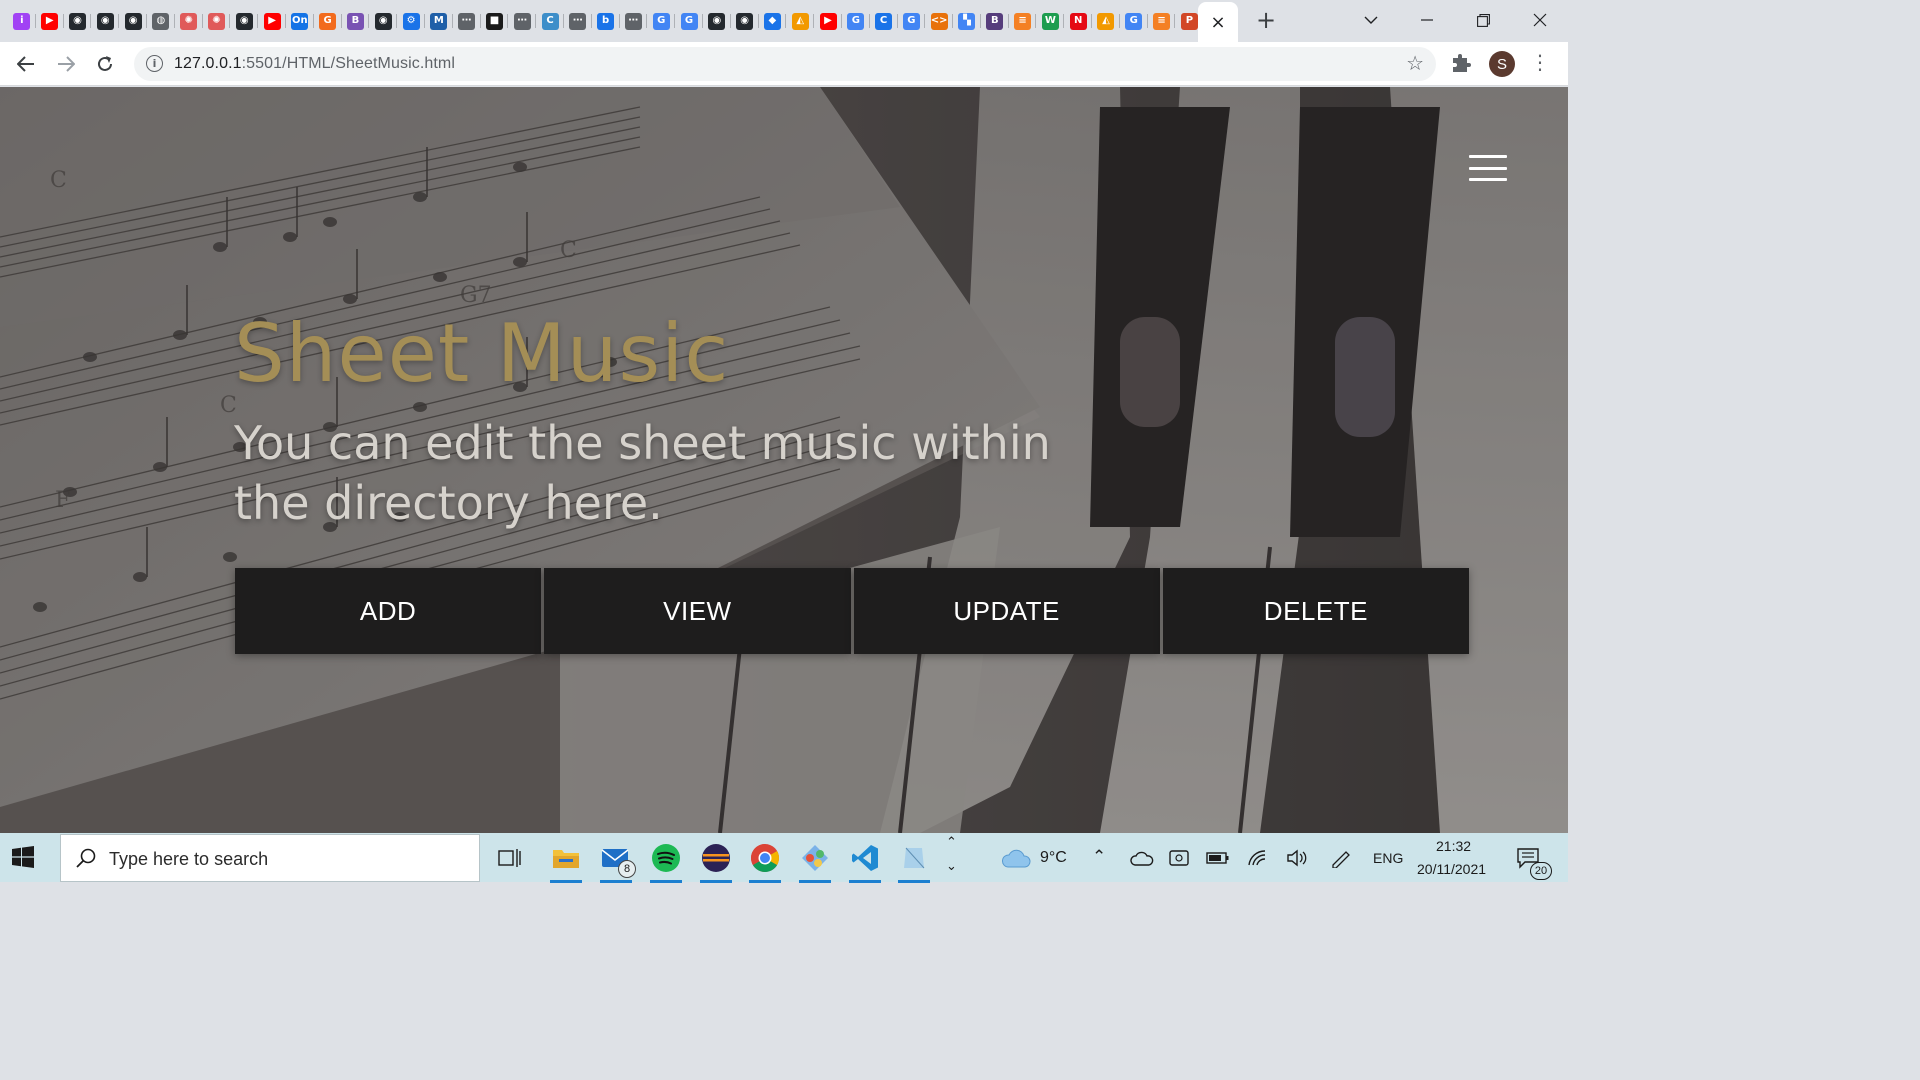  Describe the element at coordinates (815, 861) in the screenshot. I see `sourcetree-icon` at that location.